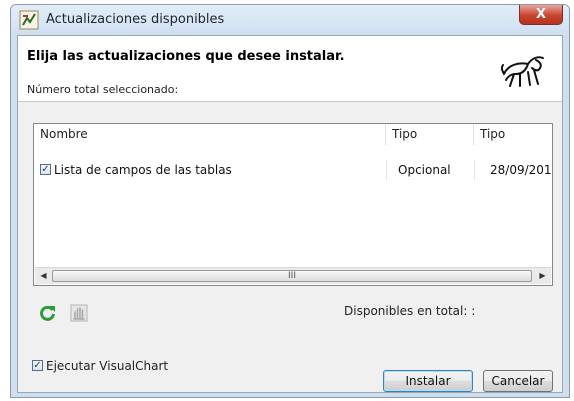 The height and width of the screenshot is (401, 574). Describe the element at coordinates (45, 169) in the screenshot. I see `row-checkbox: ✓` at that location.